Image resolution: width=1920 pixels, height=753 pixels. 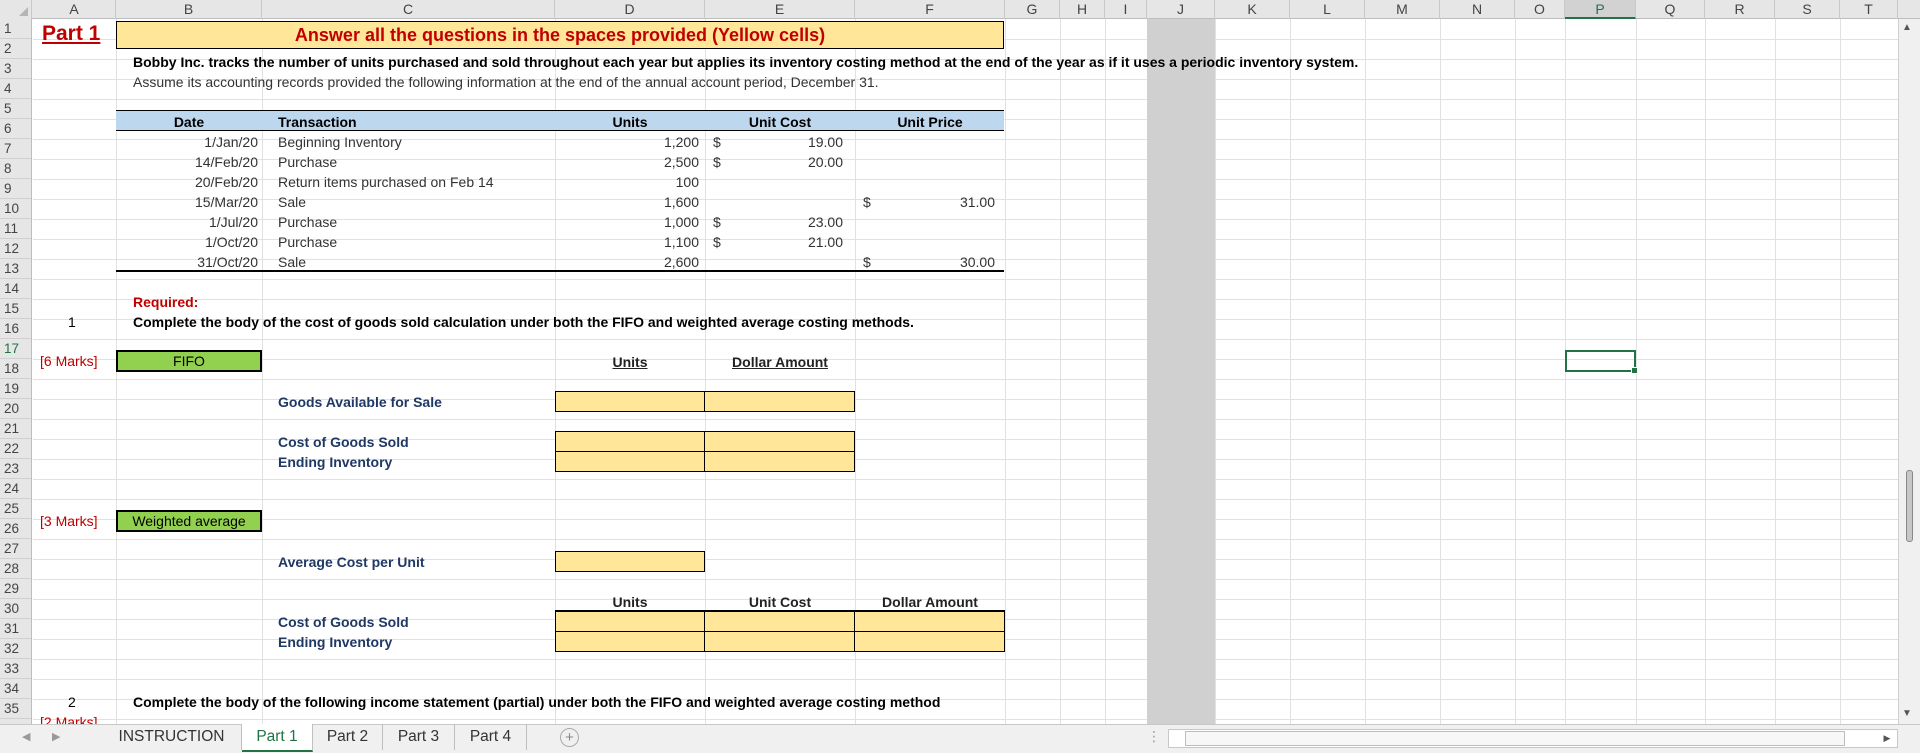 I want to click on column-header-s: S, so click(x=1807, y=9).